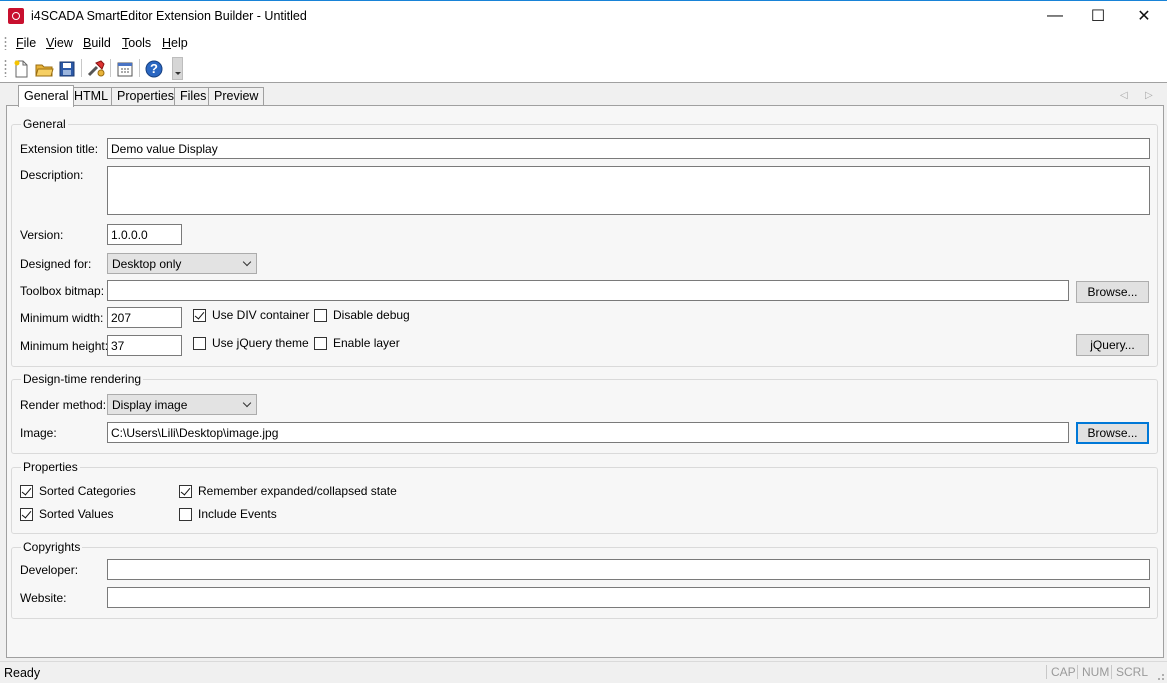  What do you see at coordinates (49, 570) in the screenshot?
I see `developer-label: Developer:` at bounding box center [49, 570].